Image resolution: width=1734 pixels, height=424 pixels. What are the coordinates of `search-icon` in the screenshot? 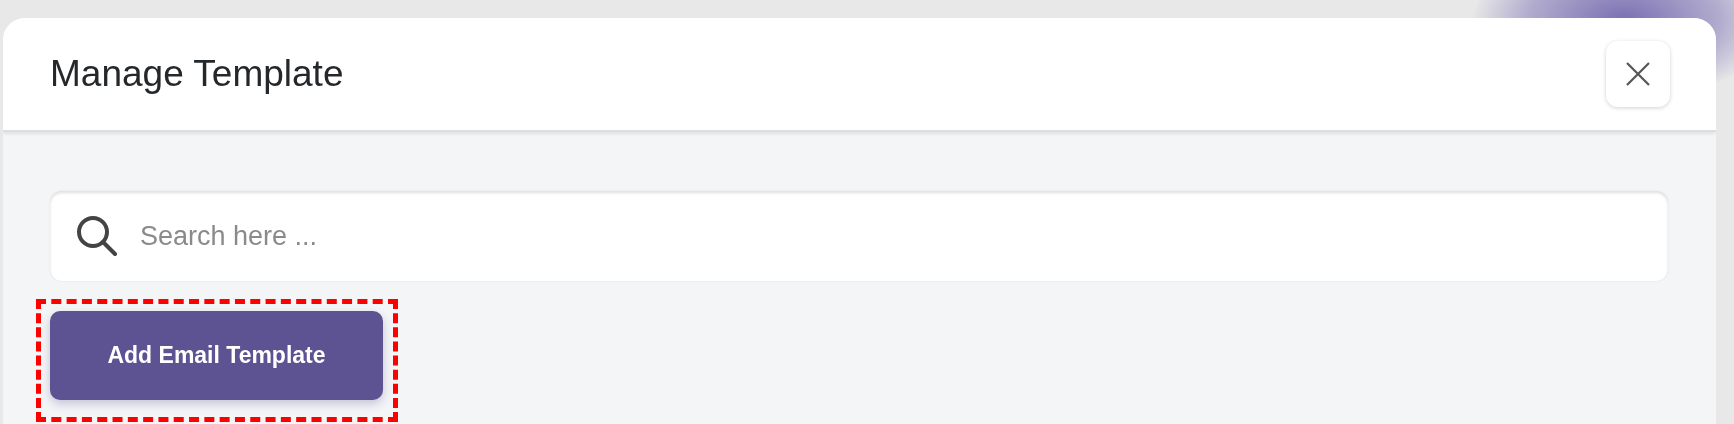 It's located at (97, 236).